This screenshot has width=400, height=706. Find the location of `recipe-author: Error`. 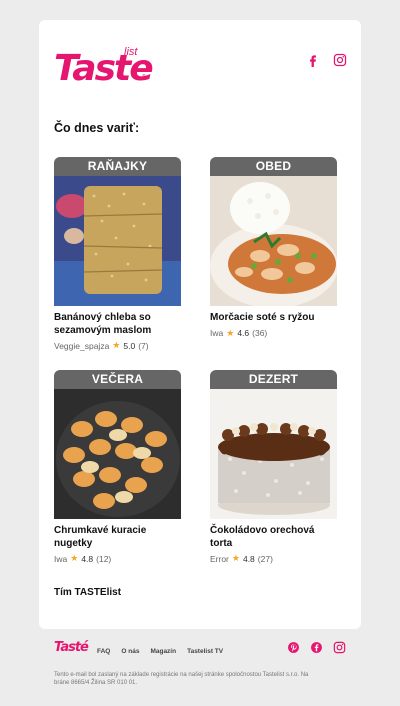

recipe-author: Error is located at coordinates (219, 558).